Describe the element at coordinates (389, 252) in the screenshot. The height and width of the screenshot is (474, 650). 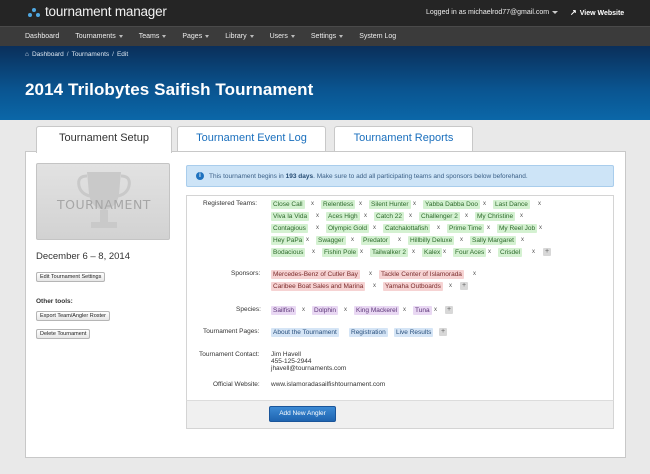
I see `team-tag: Tailwalker 2` at that location.